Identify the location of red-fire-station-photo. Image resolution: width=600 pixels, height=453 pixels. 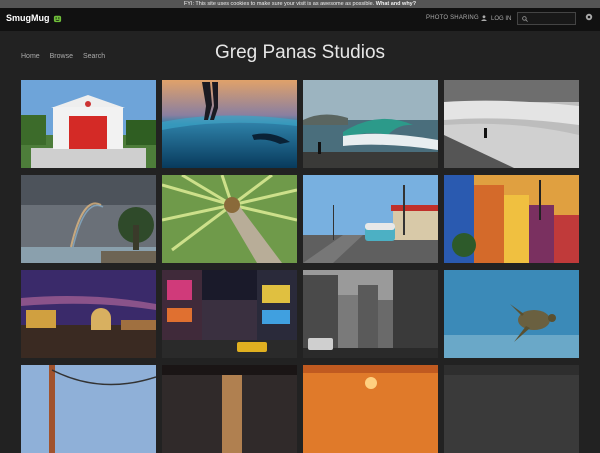
(88, 124).